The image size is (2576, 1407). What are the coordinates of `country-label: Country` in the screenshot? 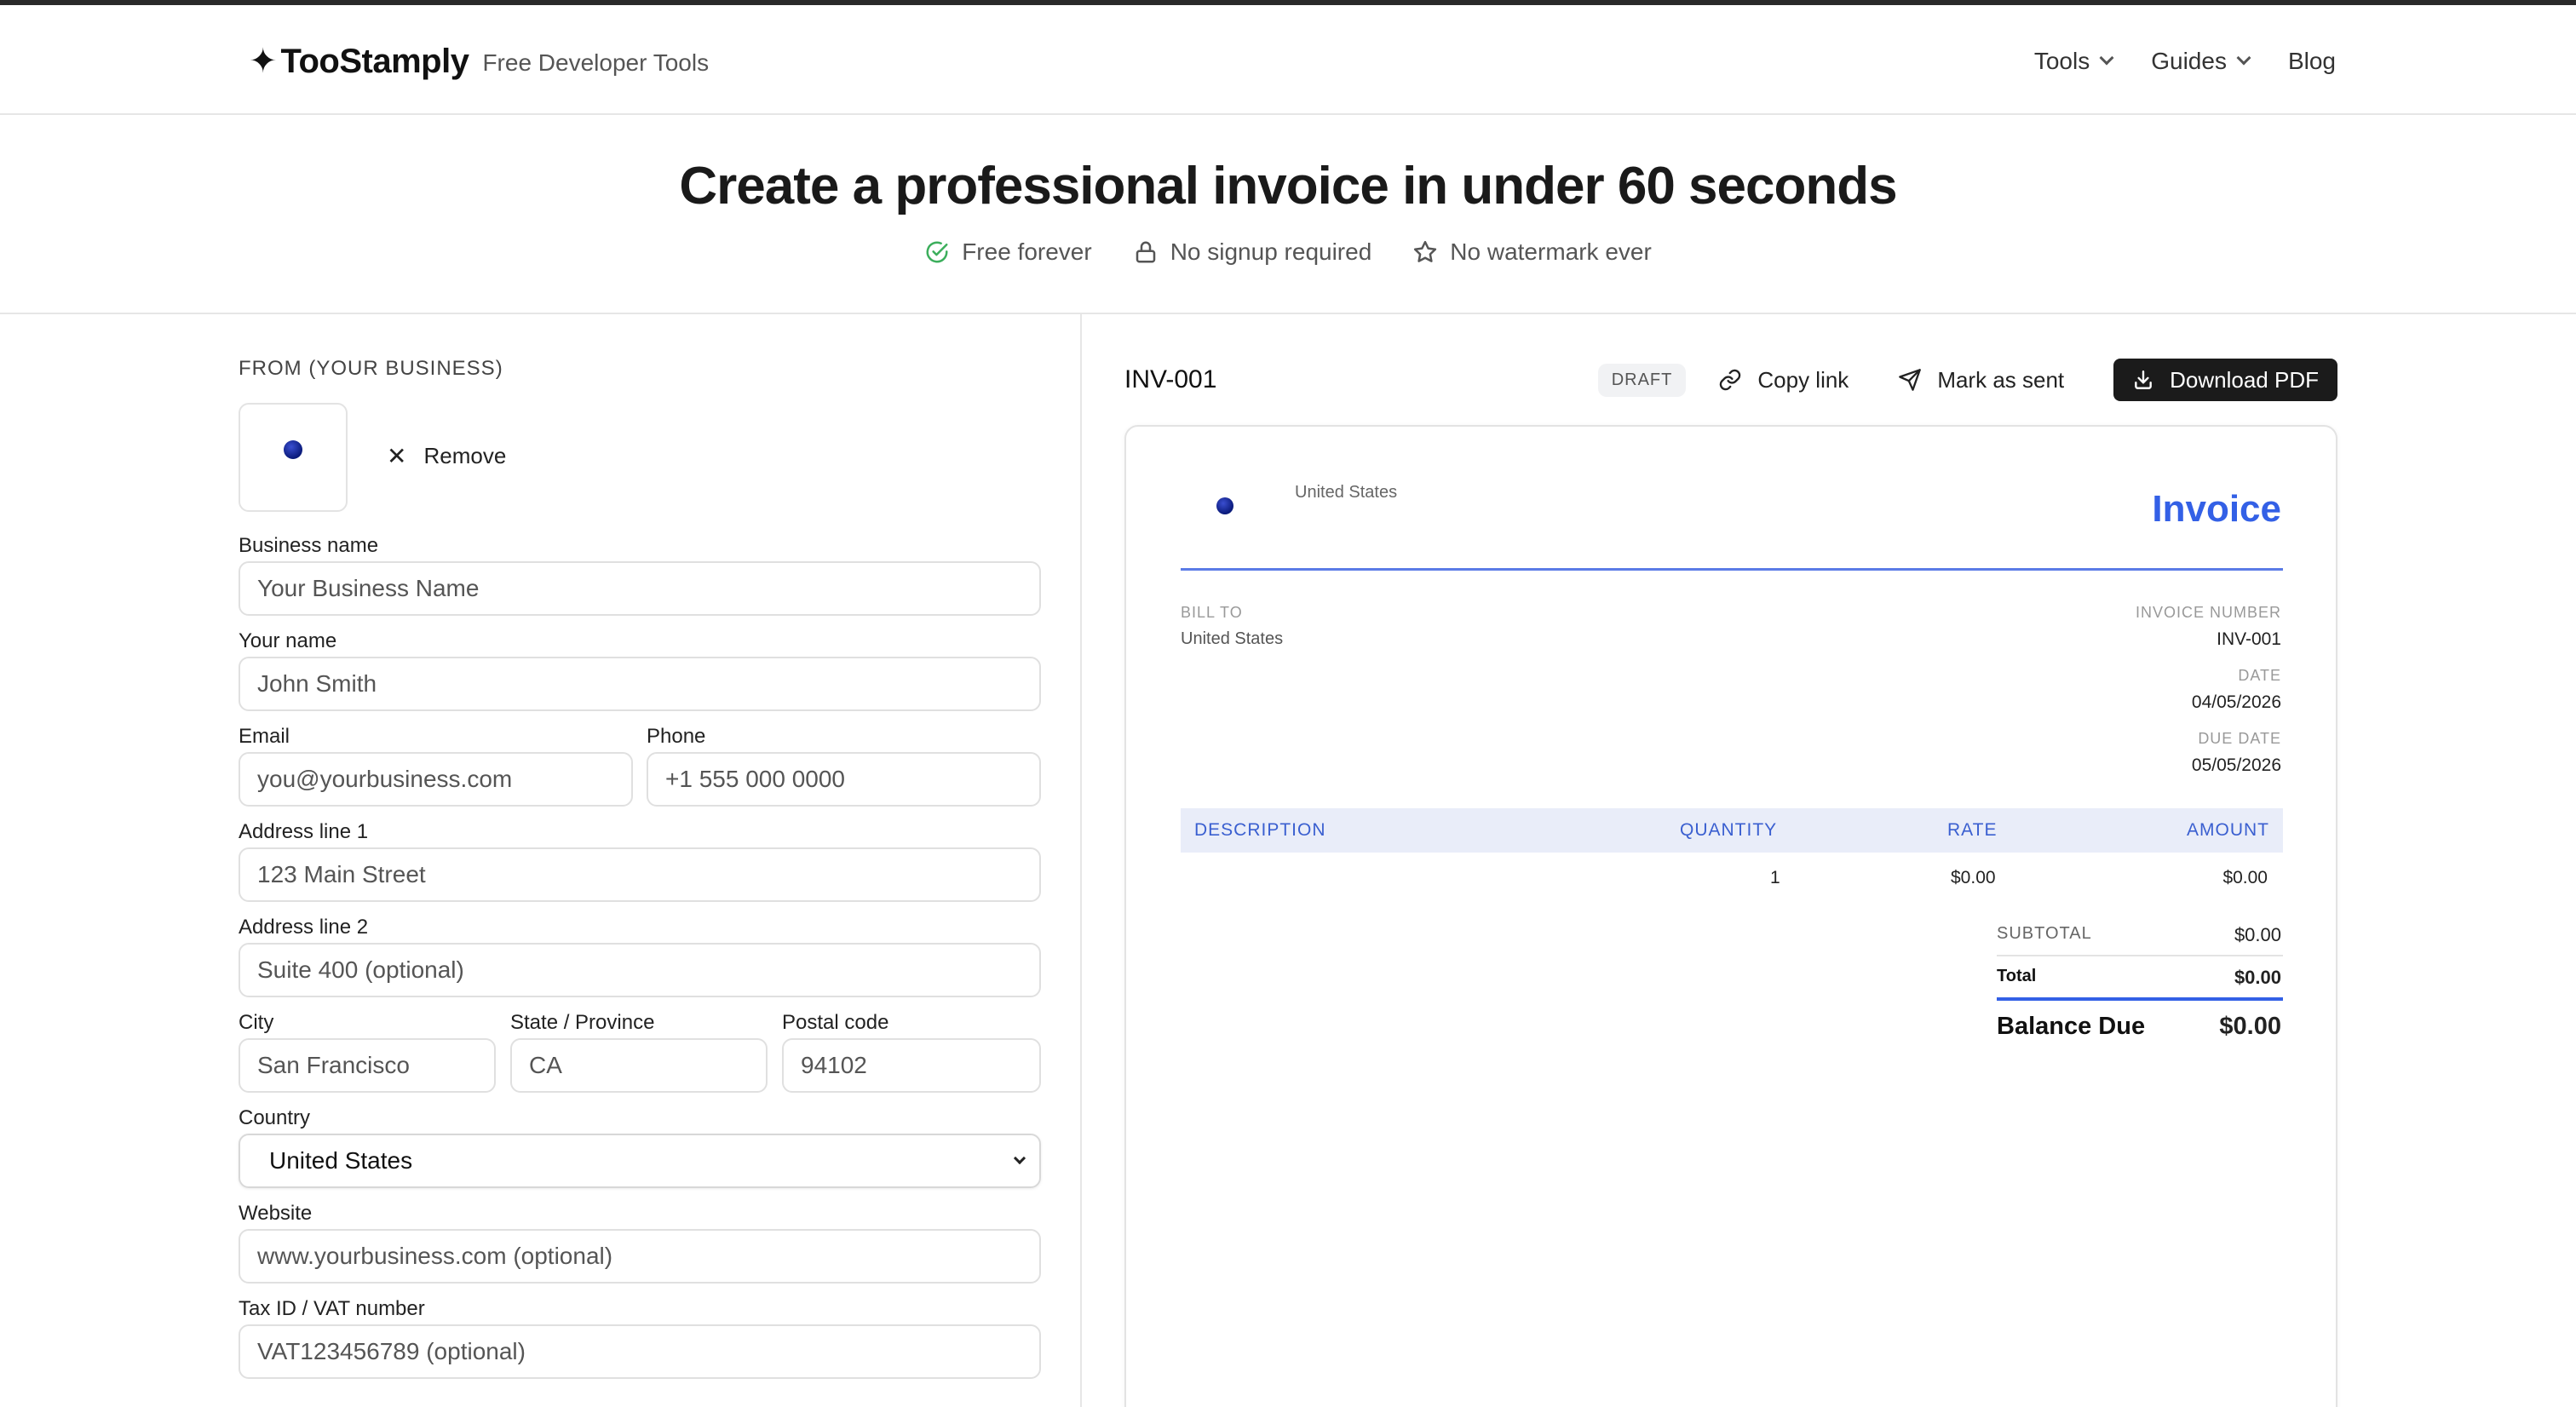 It's located at (275, 1117).